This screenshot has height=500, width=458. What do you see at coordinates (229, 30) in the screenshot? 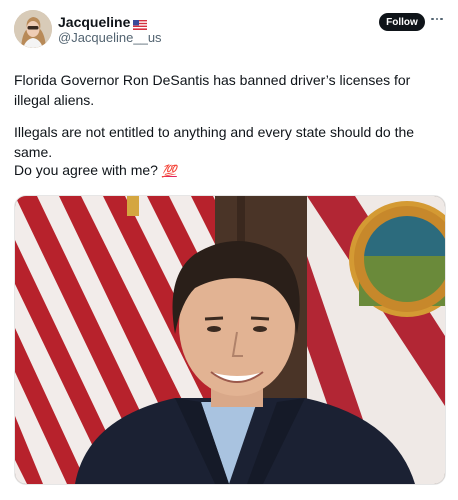
I see `tweet-header: Jacqueline @Jacqueline__us Follow` at bounding box center [229, 30].